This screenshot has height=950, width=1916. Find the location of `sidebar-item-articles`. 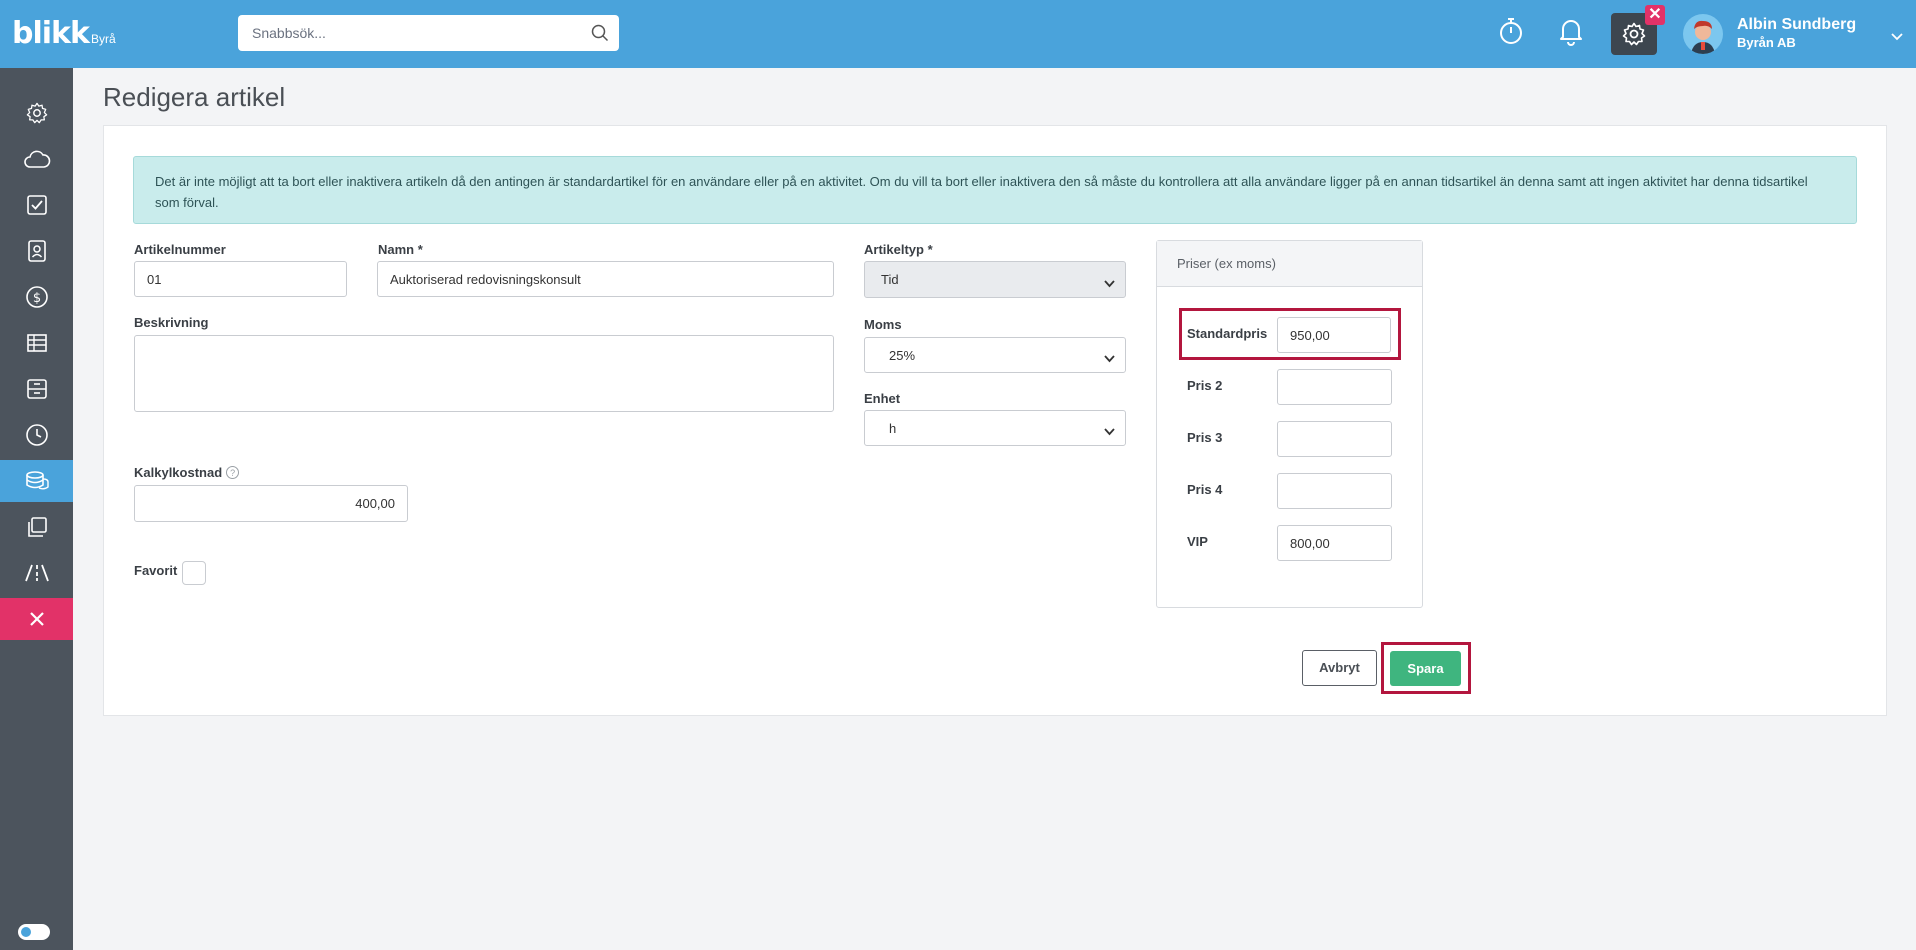

sidebar-item-articles is located at coordinates (36, 481).